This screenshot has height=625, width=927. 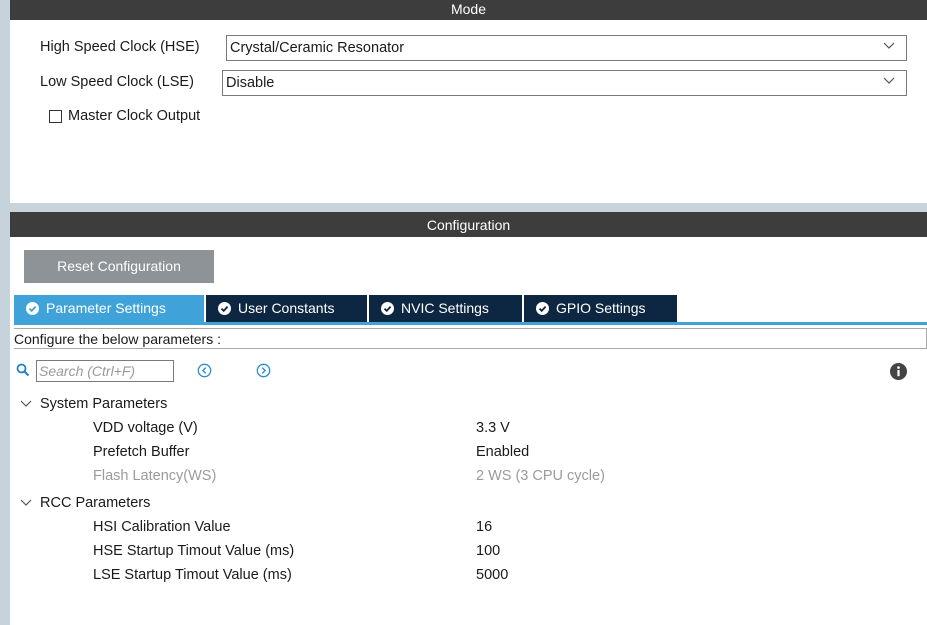 What do you see at coordinates (192, 575) in the screenshot?
I see `param-name: LSE Startup Timout Value (ms)` at bounding box center [192, 575].